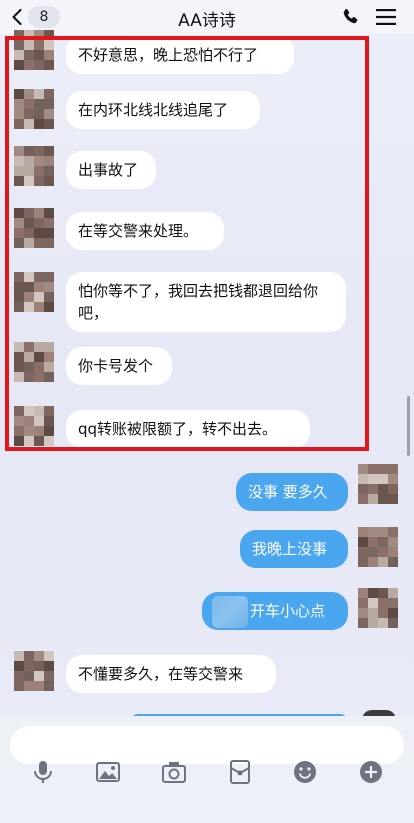  I want to click on message-bubble: 你卡号发个, so click(119, 366).